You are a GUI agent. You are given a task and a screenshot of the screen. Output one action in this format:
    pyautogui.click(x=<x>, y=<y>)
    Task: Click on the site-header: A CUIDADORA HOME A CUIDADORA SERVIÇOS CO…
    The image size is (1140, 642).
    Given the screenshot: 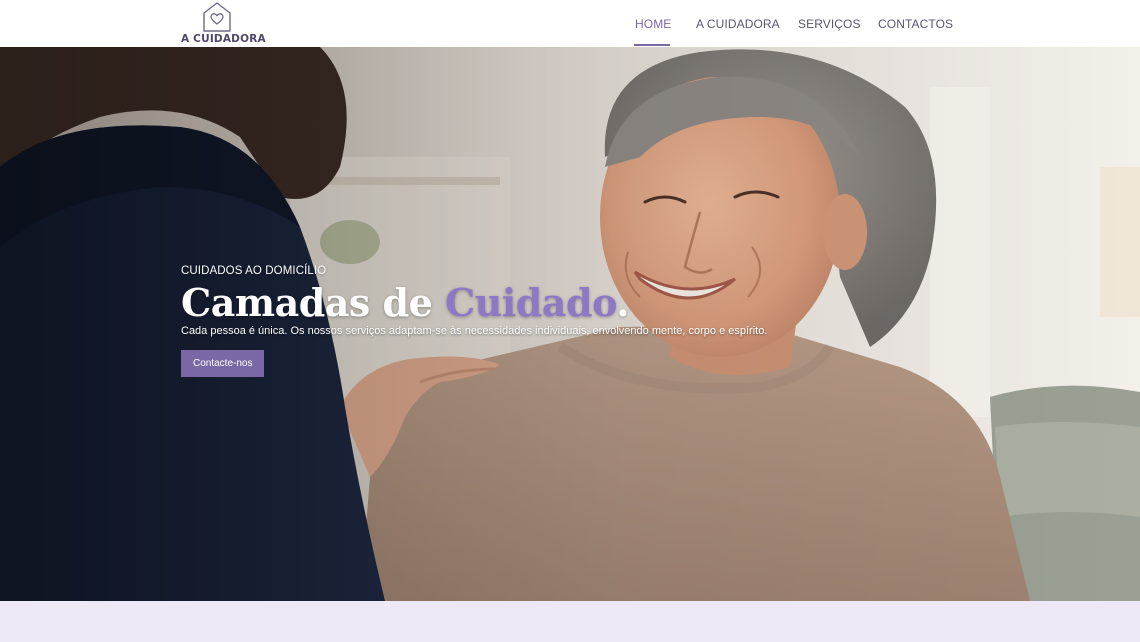 What is the action you would take?
    pyautogui.click(x=570, y=23)
    